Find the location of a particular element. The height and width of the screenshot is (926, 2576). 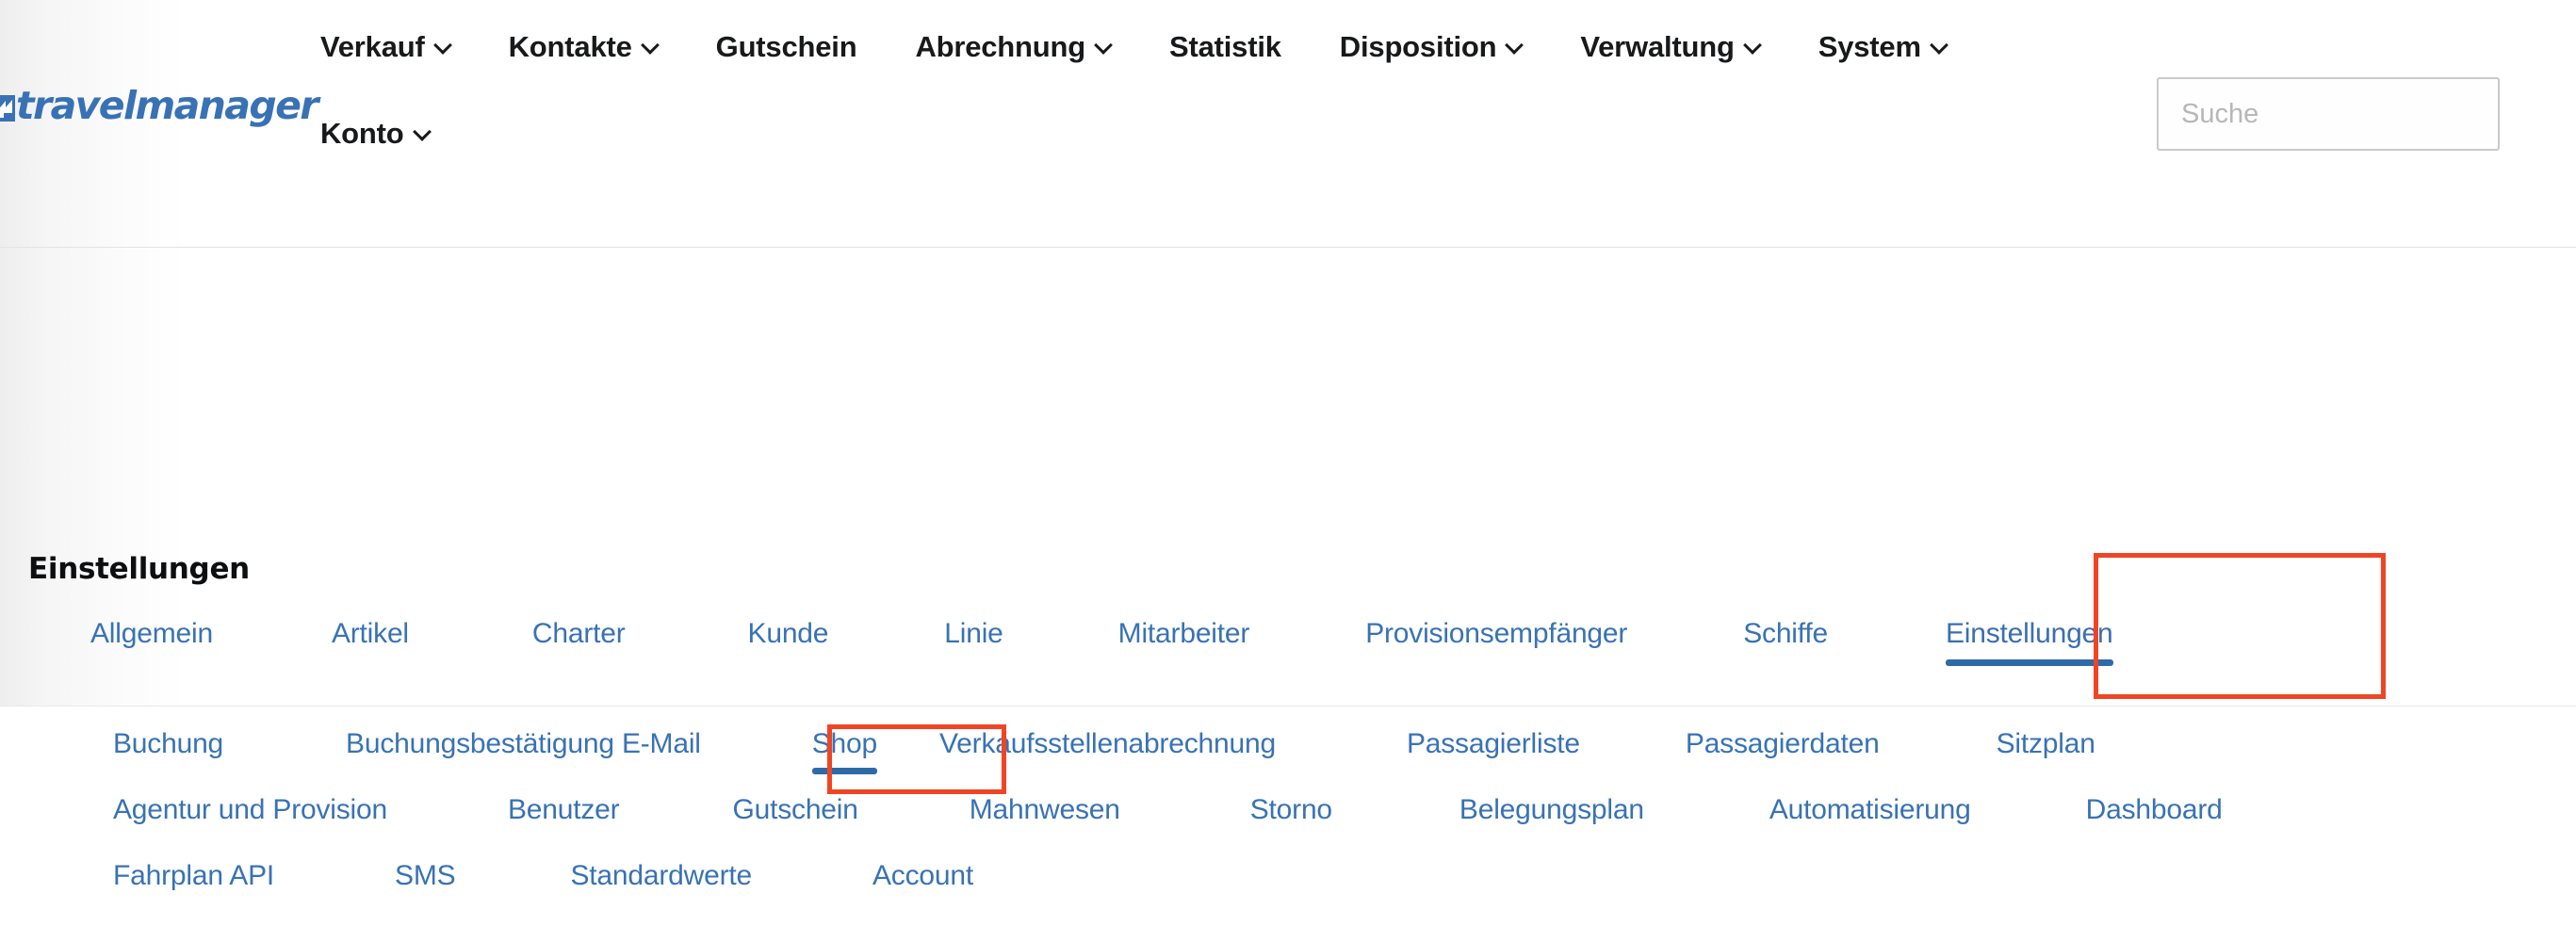

nav-item-label: Statistik is located at coordinates (1225, 46).